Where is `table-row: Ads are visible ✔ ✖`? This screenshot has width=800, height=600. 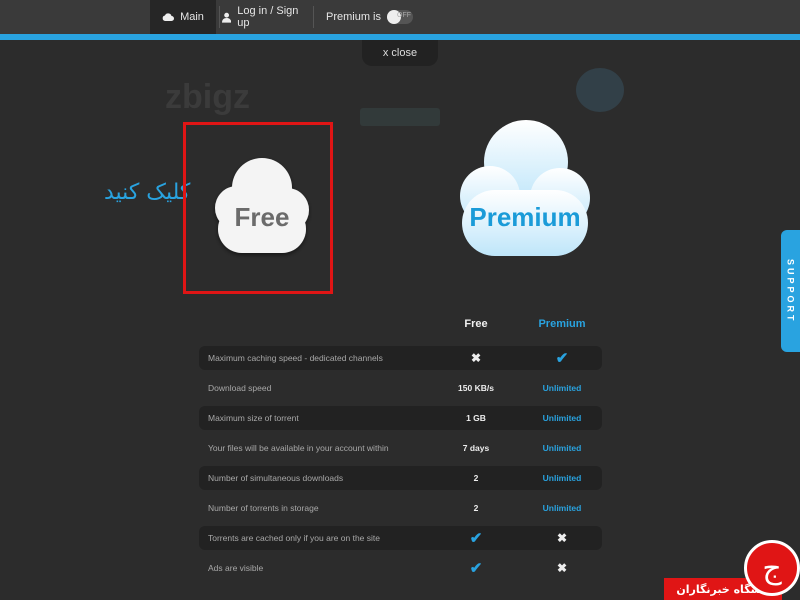 table-row: Ads are visible ✔ ✖ is located at coordinates (400, 568).